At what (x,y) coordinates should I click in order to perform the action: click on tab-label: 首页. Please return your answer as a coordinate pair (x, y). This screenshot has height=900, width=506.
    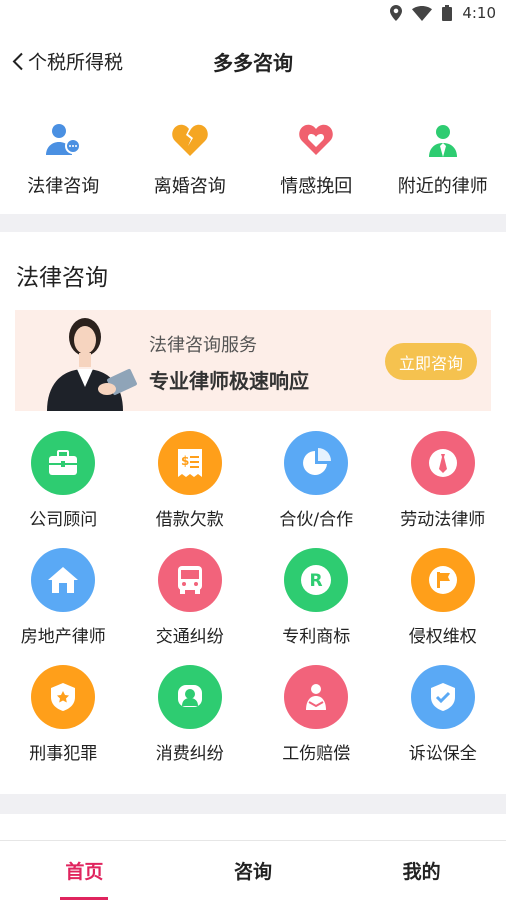
    Looking at the image, I should click on (84, 872).